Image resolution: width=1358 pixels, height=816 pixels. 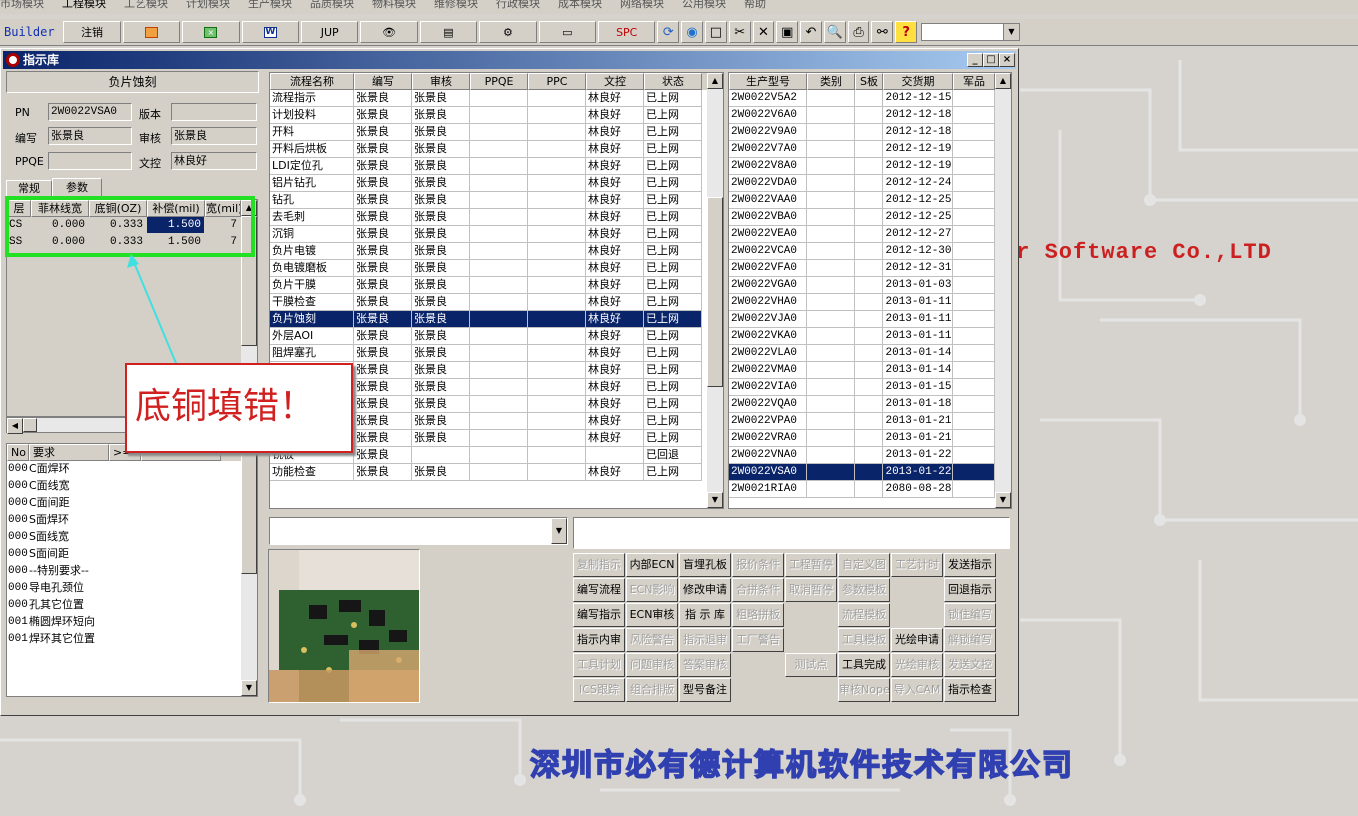 What do you see at coordinates (496, 183) in the screenshot?
I see `table-row: 铝片钻孔 张景良 张景良 林良好 已上网` at bounding box center [496, 183].